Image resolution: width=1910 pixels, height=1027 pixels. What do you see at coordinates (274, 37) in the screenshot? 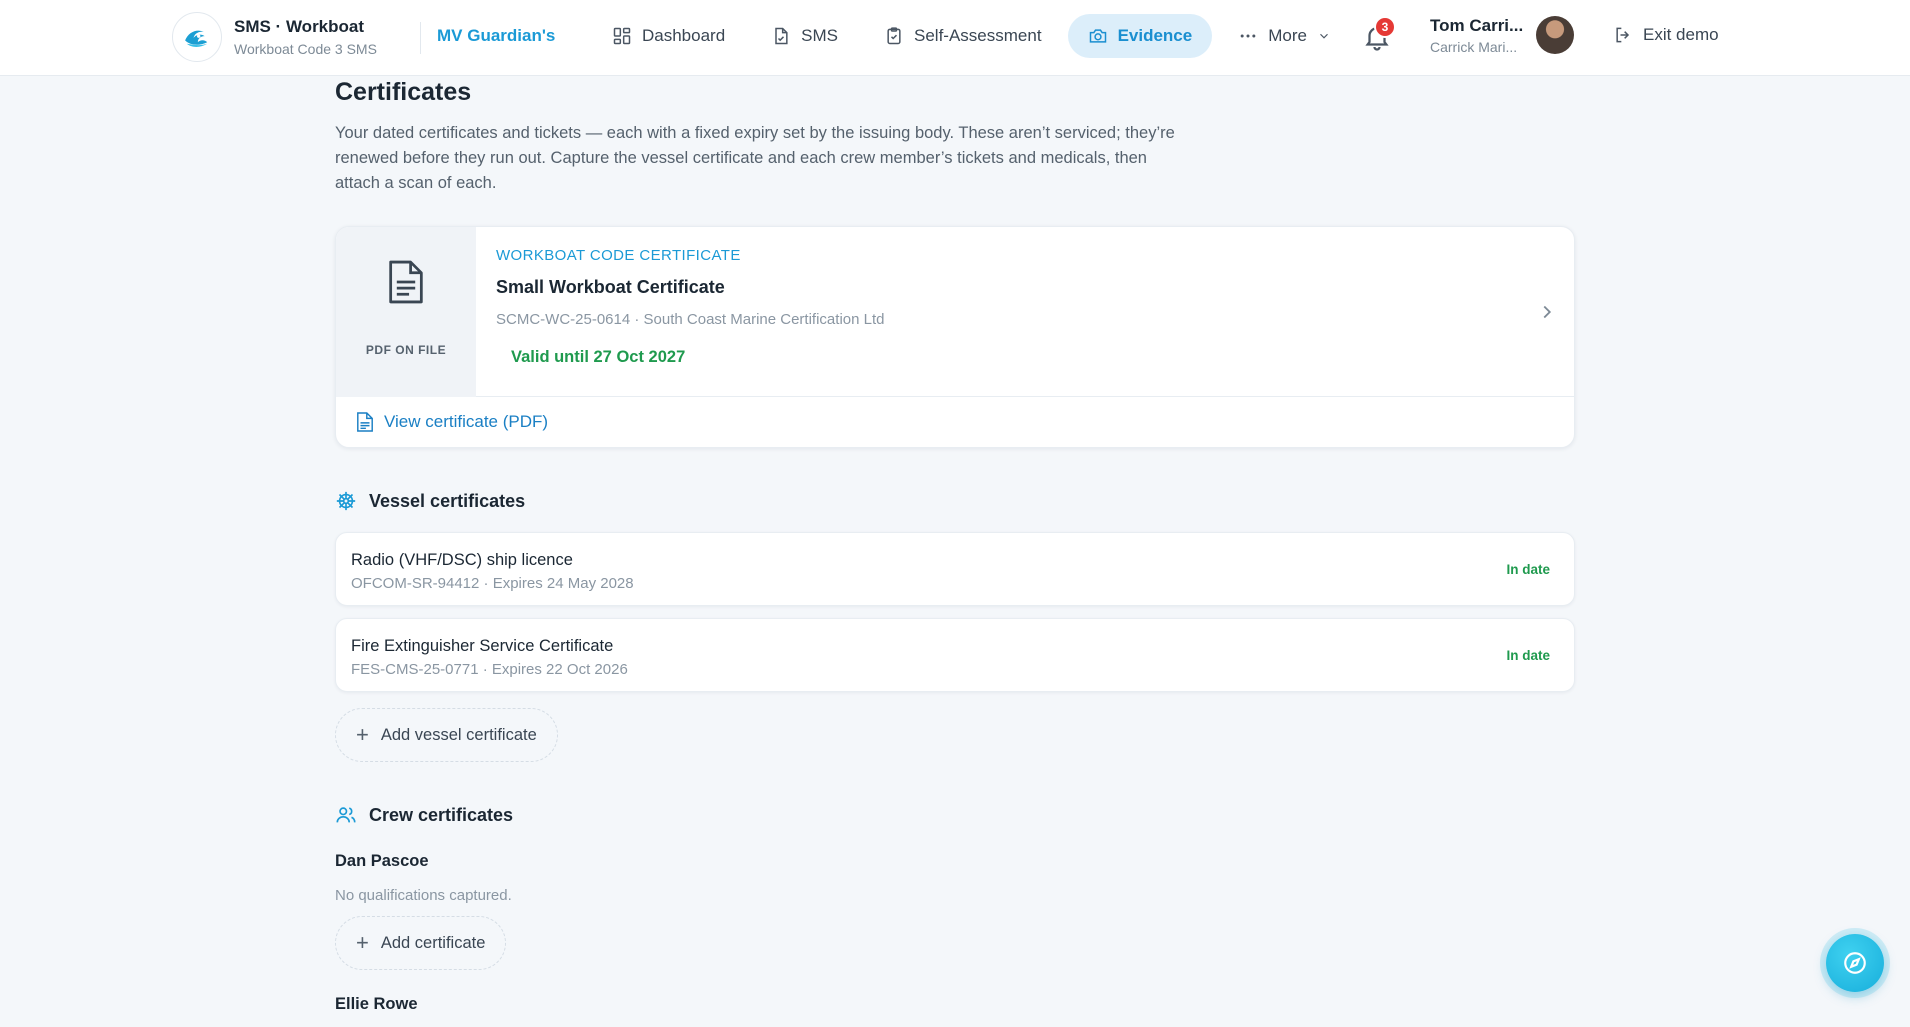
I see `brand: SMS · Workboat Workboat Code 3 SMS` at bounding box center [274, 37].